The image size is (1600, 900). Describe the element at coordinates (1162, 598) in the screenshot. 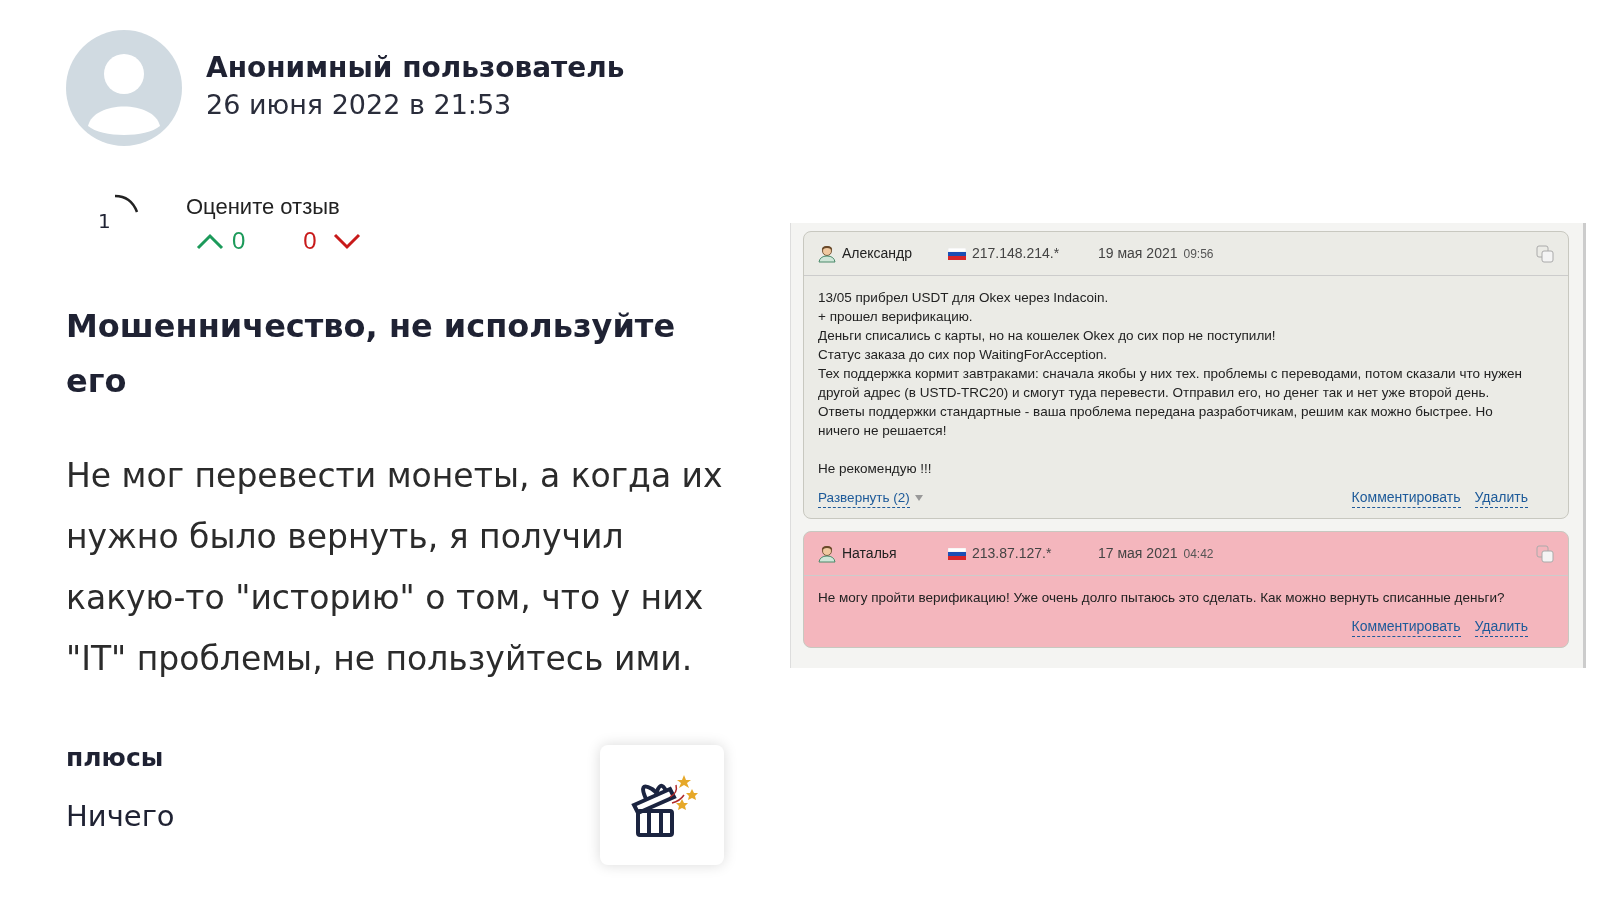

I see `comment-text: Не могу пройти верификацию! Уже очень долго пытаюсь это сделать. Как можно вернуть списанные деньги?` at that location.